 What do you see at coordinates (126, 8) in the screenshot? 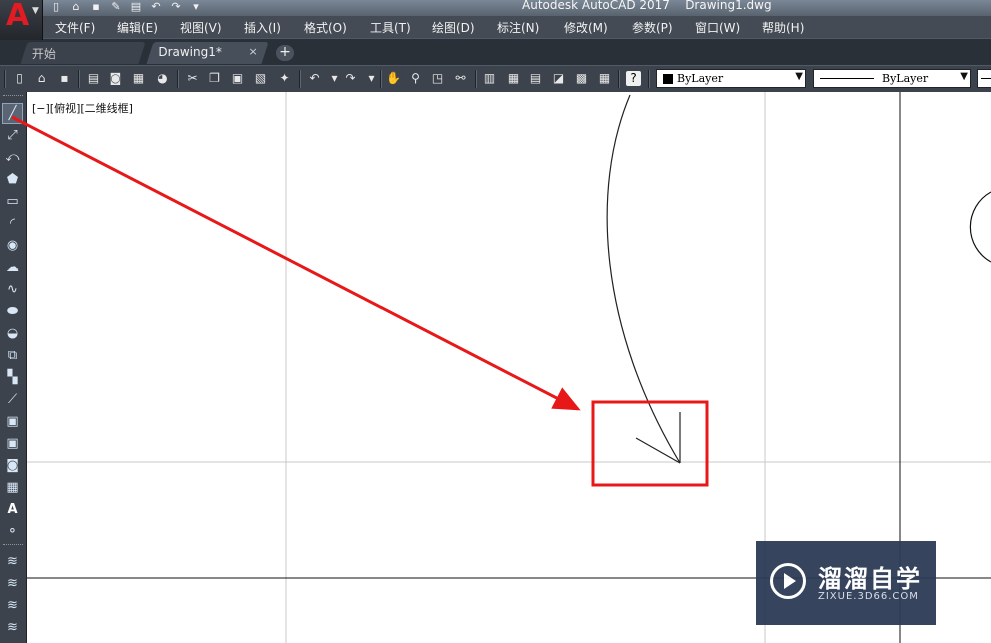
I see `quick-access-toolbar: ▯ ⌂ ▪ ✎ ▤ ↶ ↷ ▾` at bounding box center [126, 8].